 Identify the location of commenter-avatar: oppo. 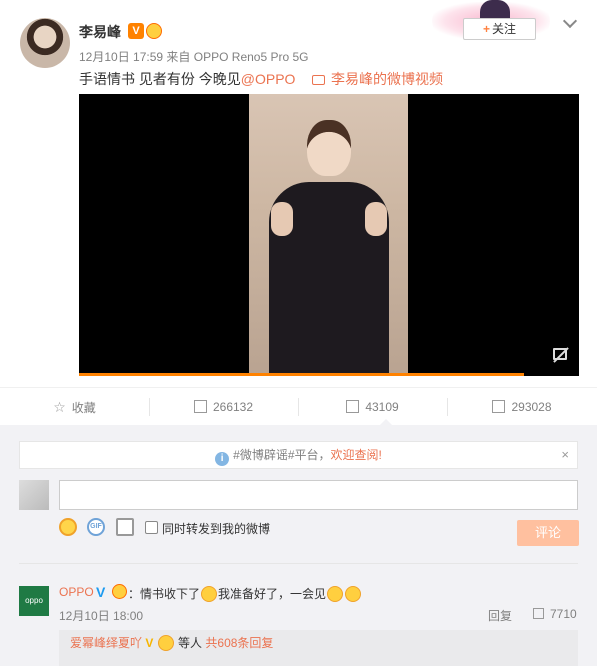
(34, 601).